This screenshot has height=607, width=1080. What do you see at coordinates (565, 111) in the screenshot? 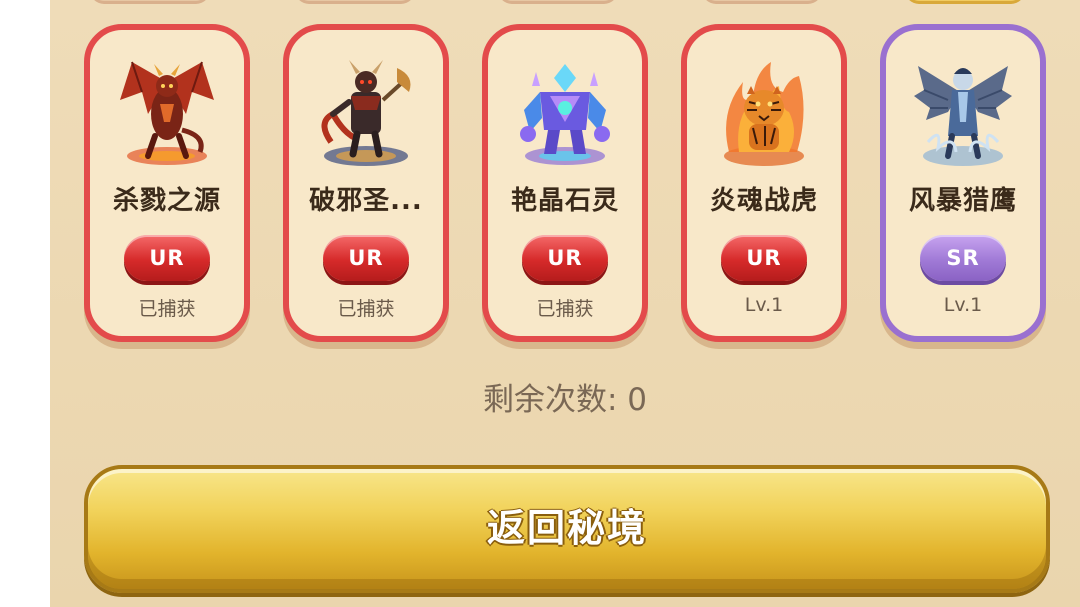
I see `crystal-golem-icon` at bounding box center [565, 111].